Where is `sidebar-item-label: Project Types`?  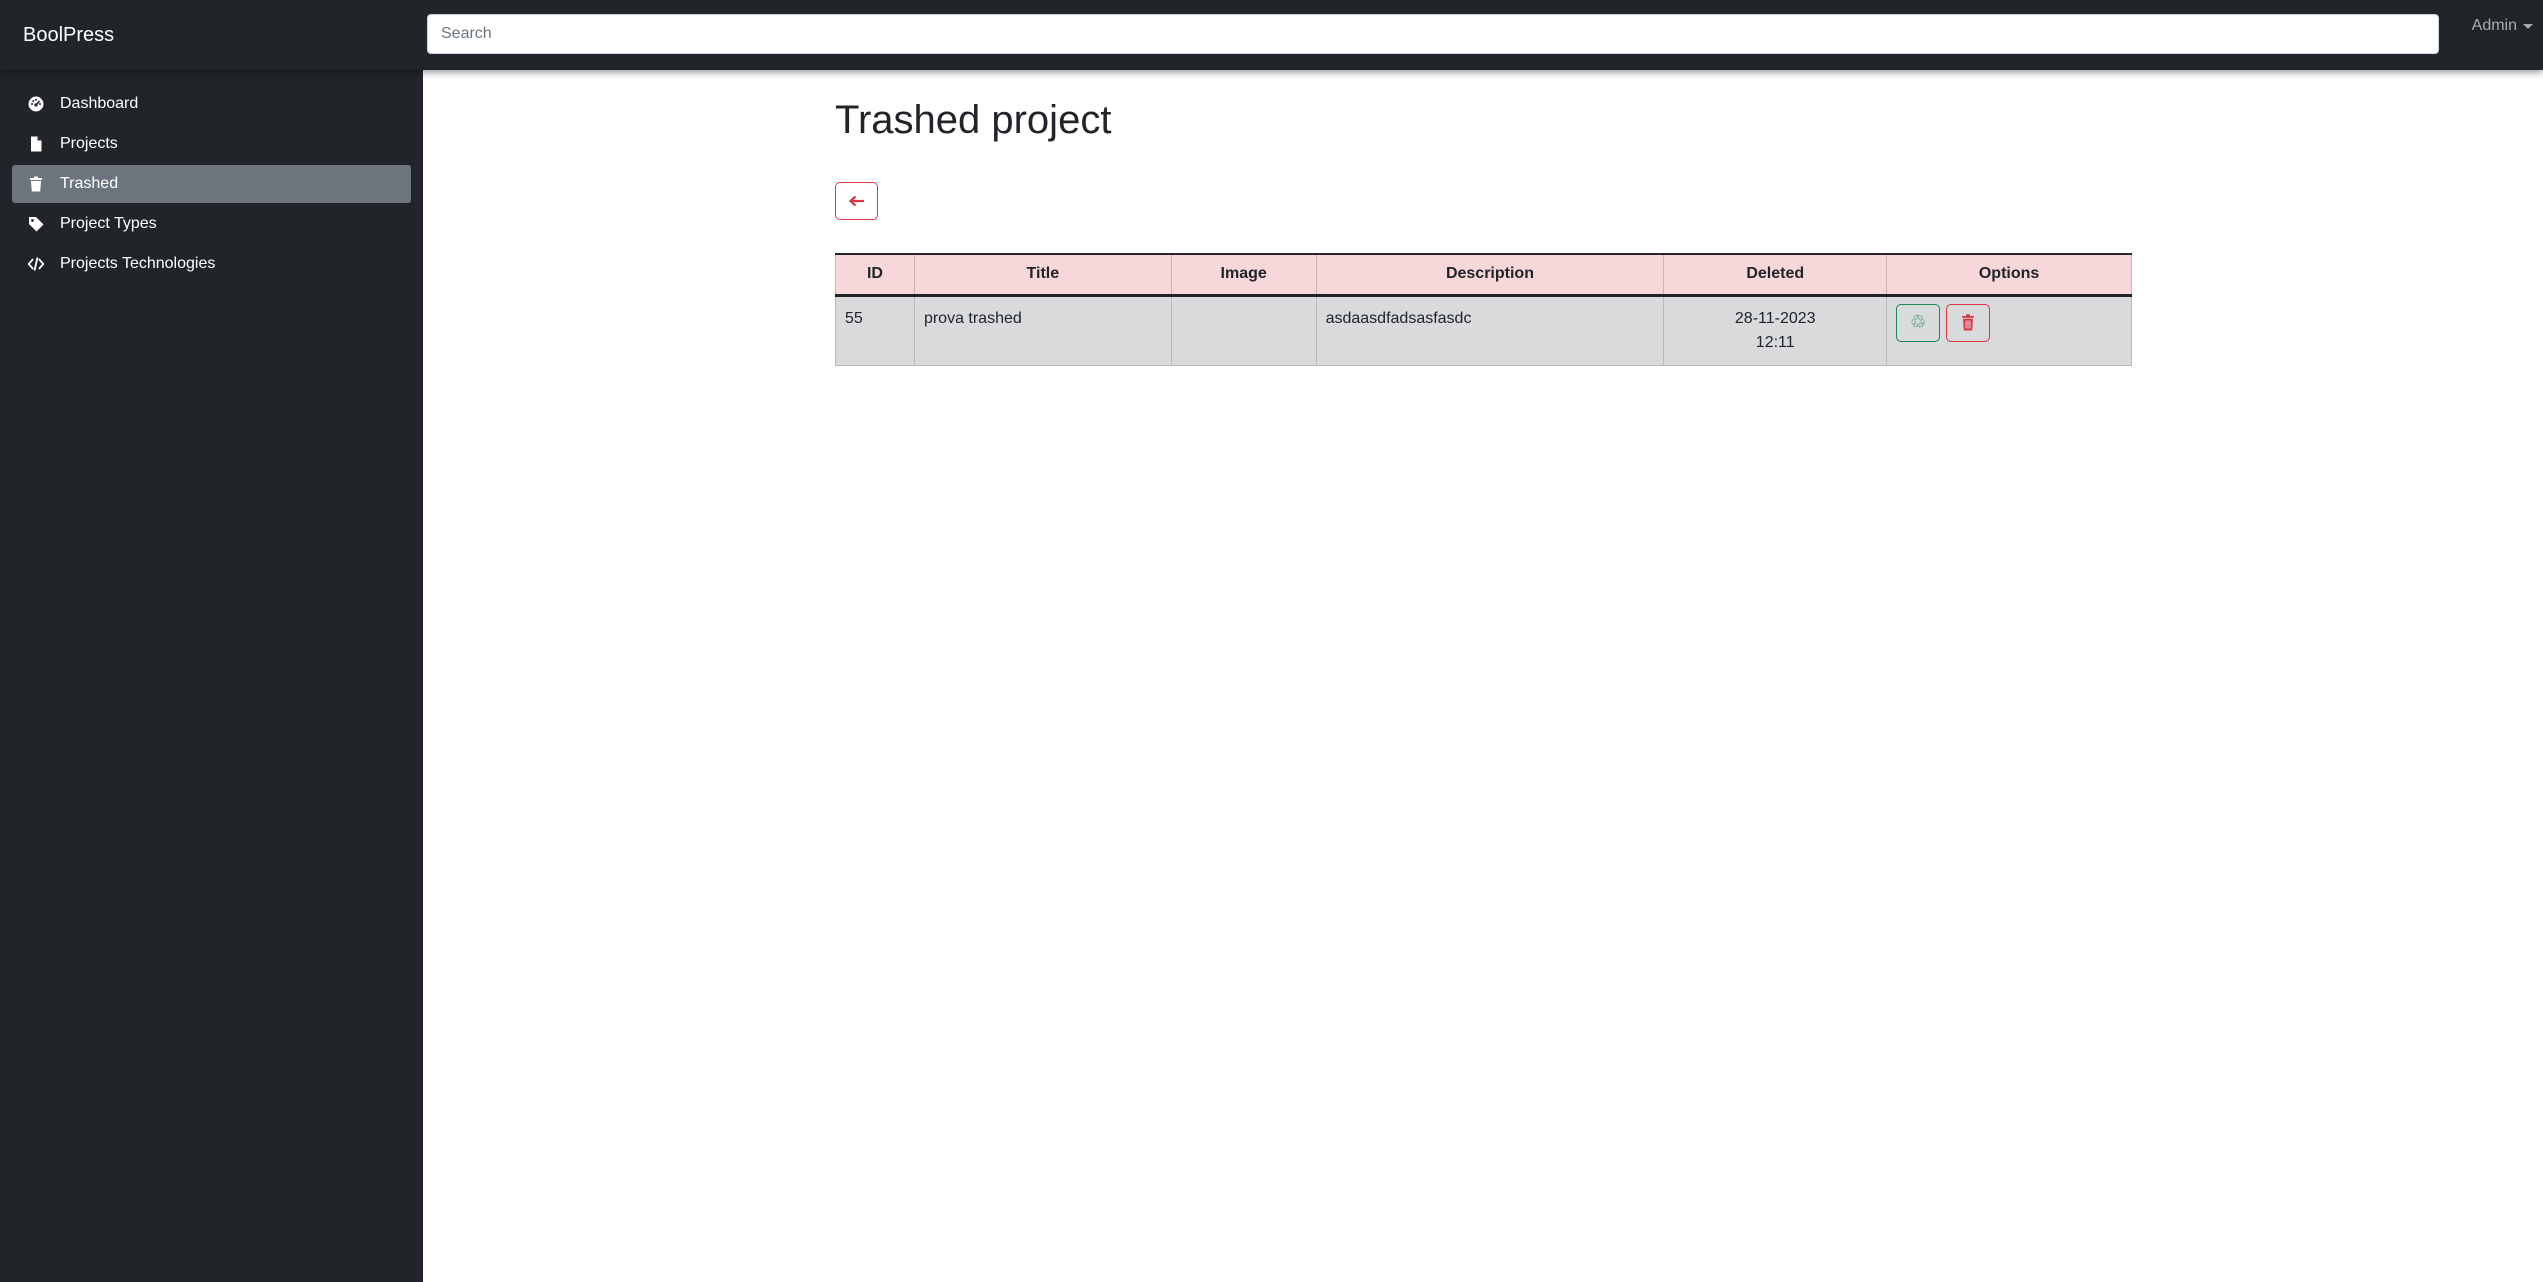 sidebar-item-label: Project Types is located at coordinates (108, 223).